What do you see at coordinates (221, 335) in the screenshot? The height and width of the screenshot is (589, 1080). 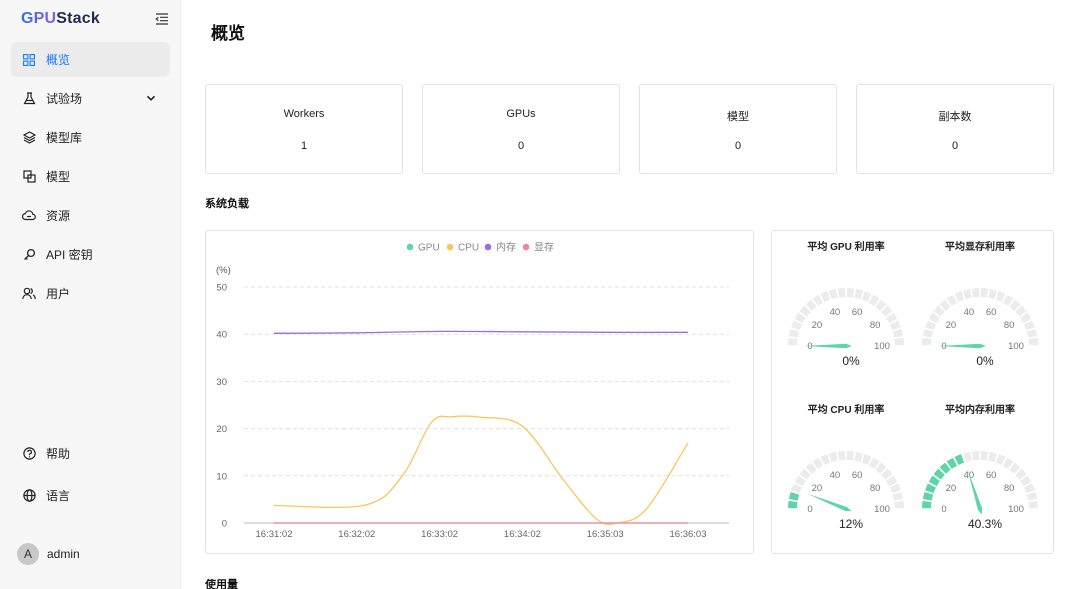 I see `y-tick-label: 40` at bounding box center [221, 335].